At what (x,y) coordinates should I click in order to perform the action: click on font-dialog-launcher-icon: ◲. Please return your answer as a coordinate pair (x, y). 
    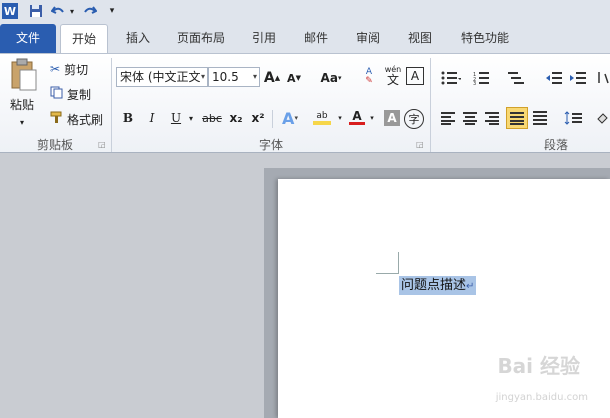
    Looking at the image, I should click on (420, 144).